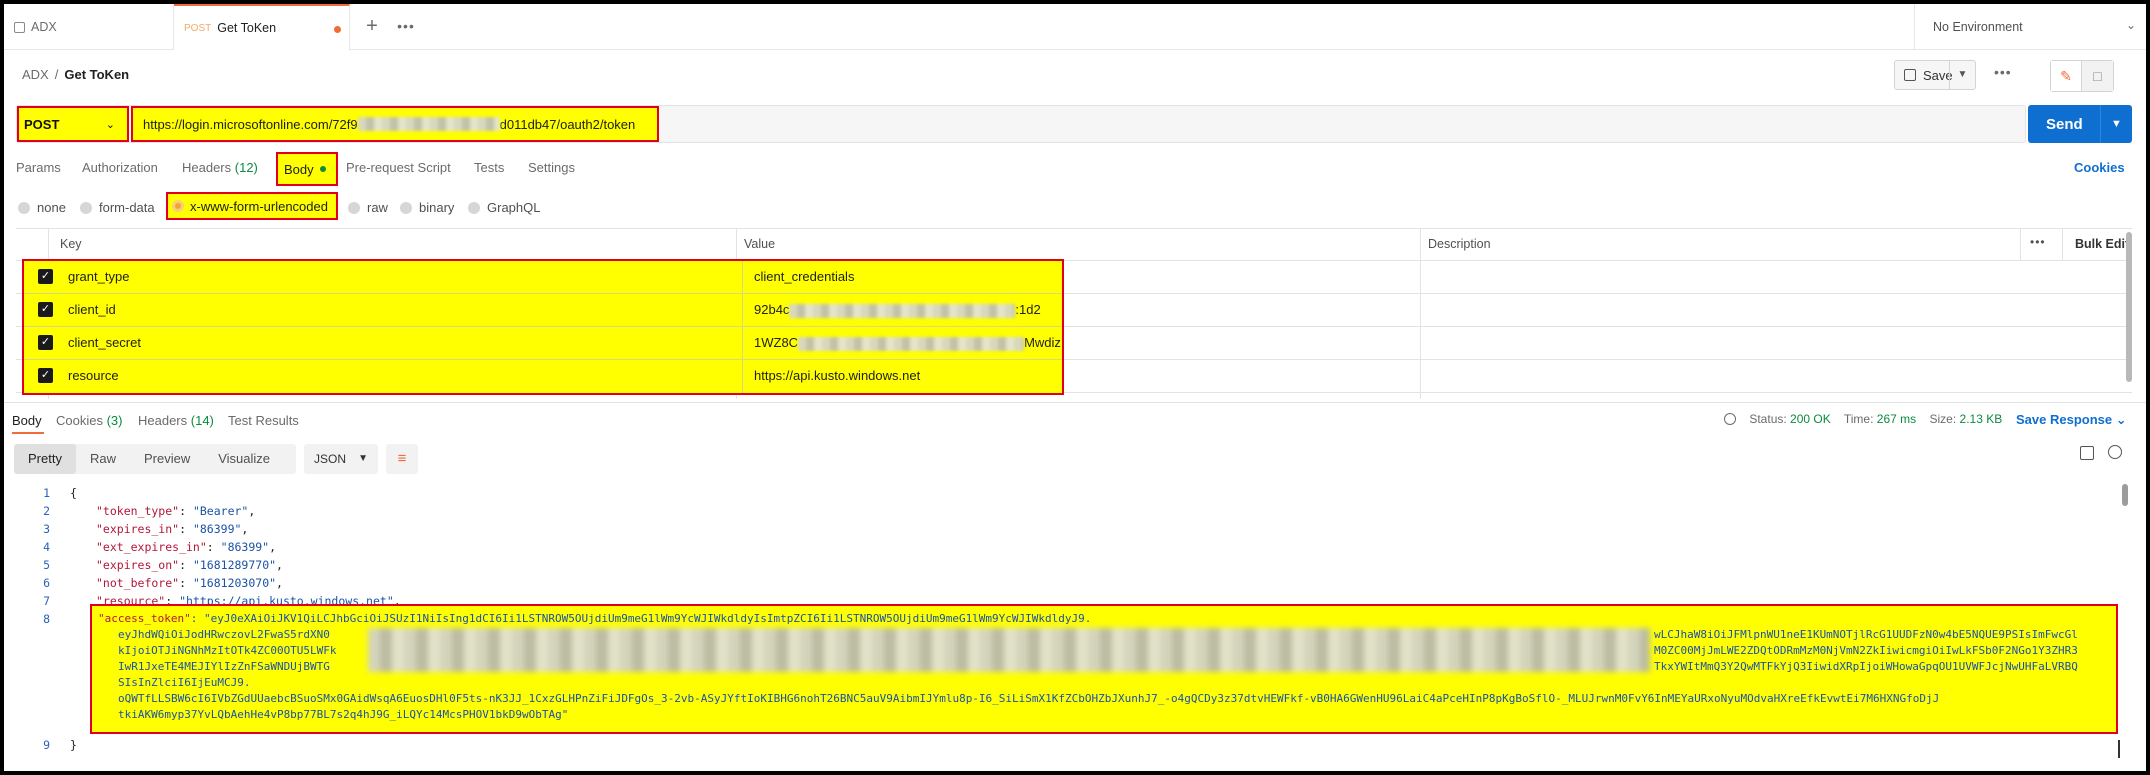 The image size is (2150, 775). I want to click on send-button: Send ▼, so click(2080, 124).